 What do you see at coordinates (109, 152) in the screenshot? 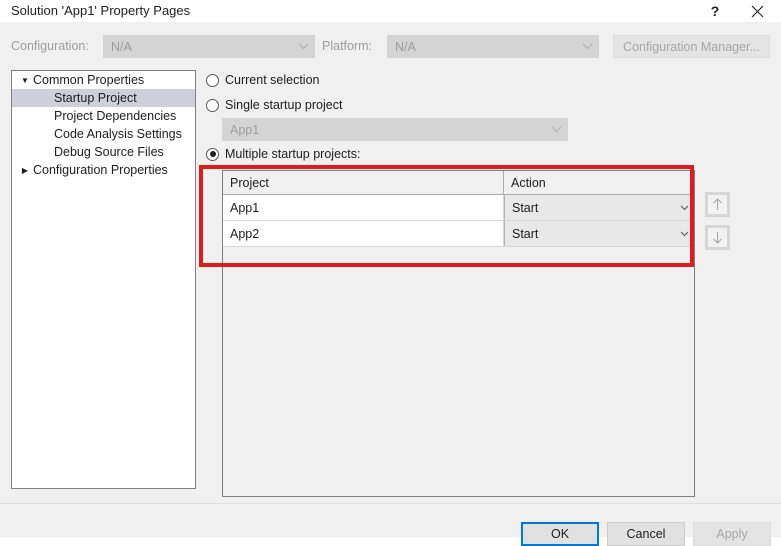
I see `tree-item-label: Debug Source Files` at bounding box center [109, 152].